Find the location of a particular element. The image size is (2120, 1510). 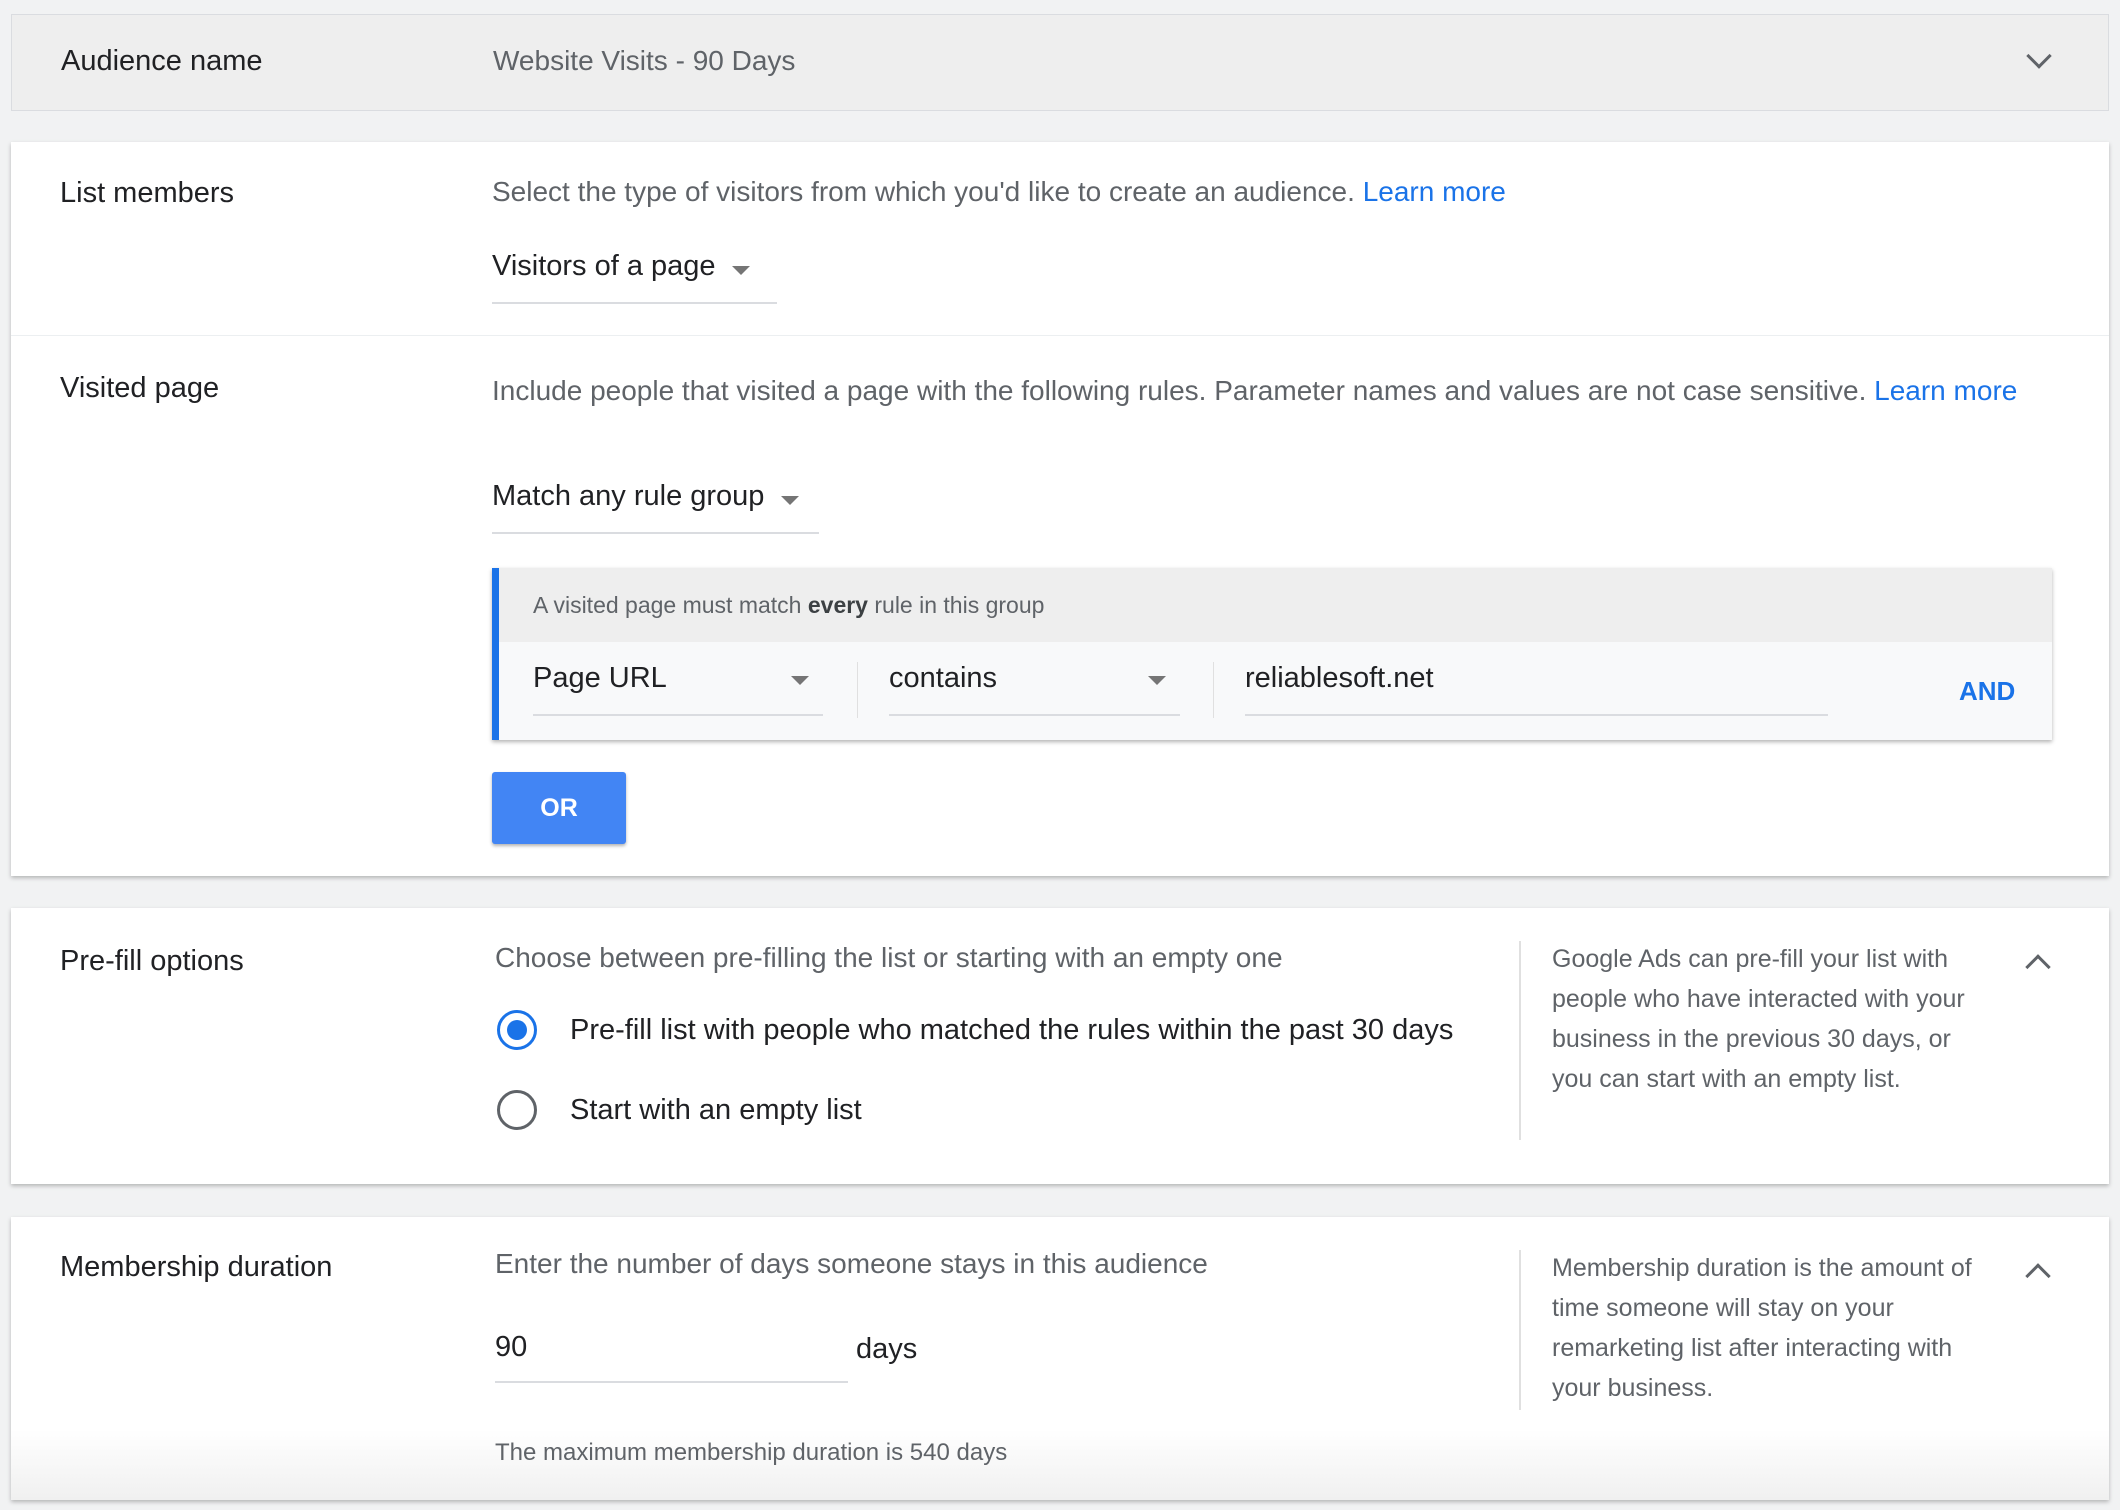

radio-selected-icon is located at coordinates (517, 1030).